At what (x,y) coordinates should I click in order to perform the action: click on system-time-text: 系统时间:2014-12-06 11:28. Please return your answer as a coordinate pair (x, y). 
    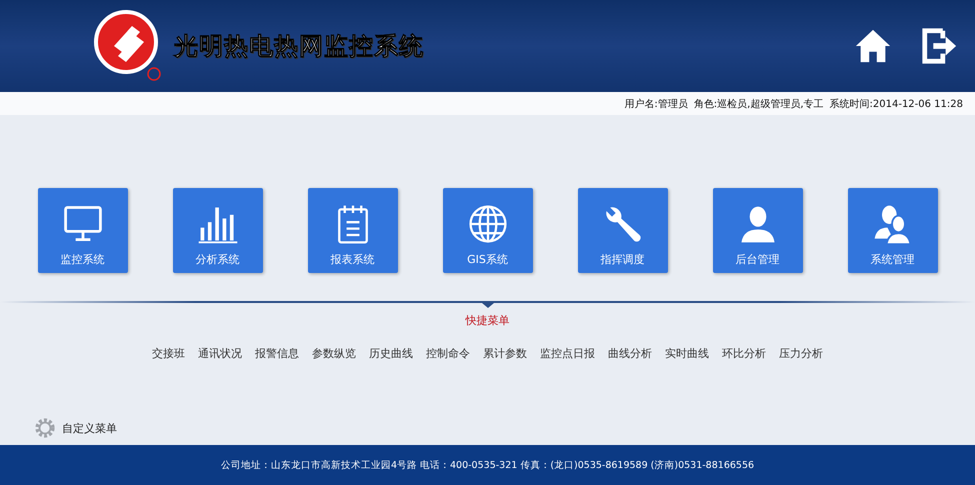
    Looking at the image, I should click on (896, 104).